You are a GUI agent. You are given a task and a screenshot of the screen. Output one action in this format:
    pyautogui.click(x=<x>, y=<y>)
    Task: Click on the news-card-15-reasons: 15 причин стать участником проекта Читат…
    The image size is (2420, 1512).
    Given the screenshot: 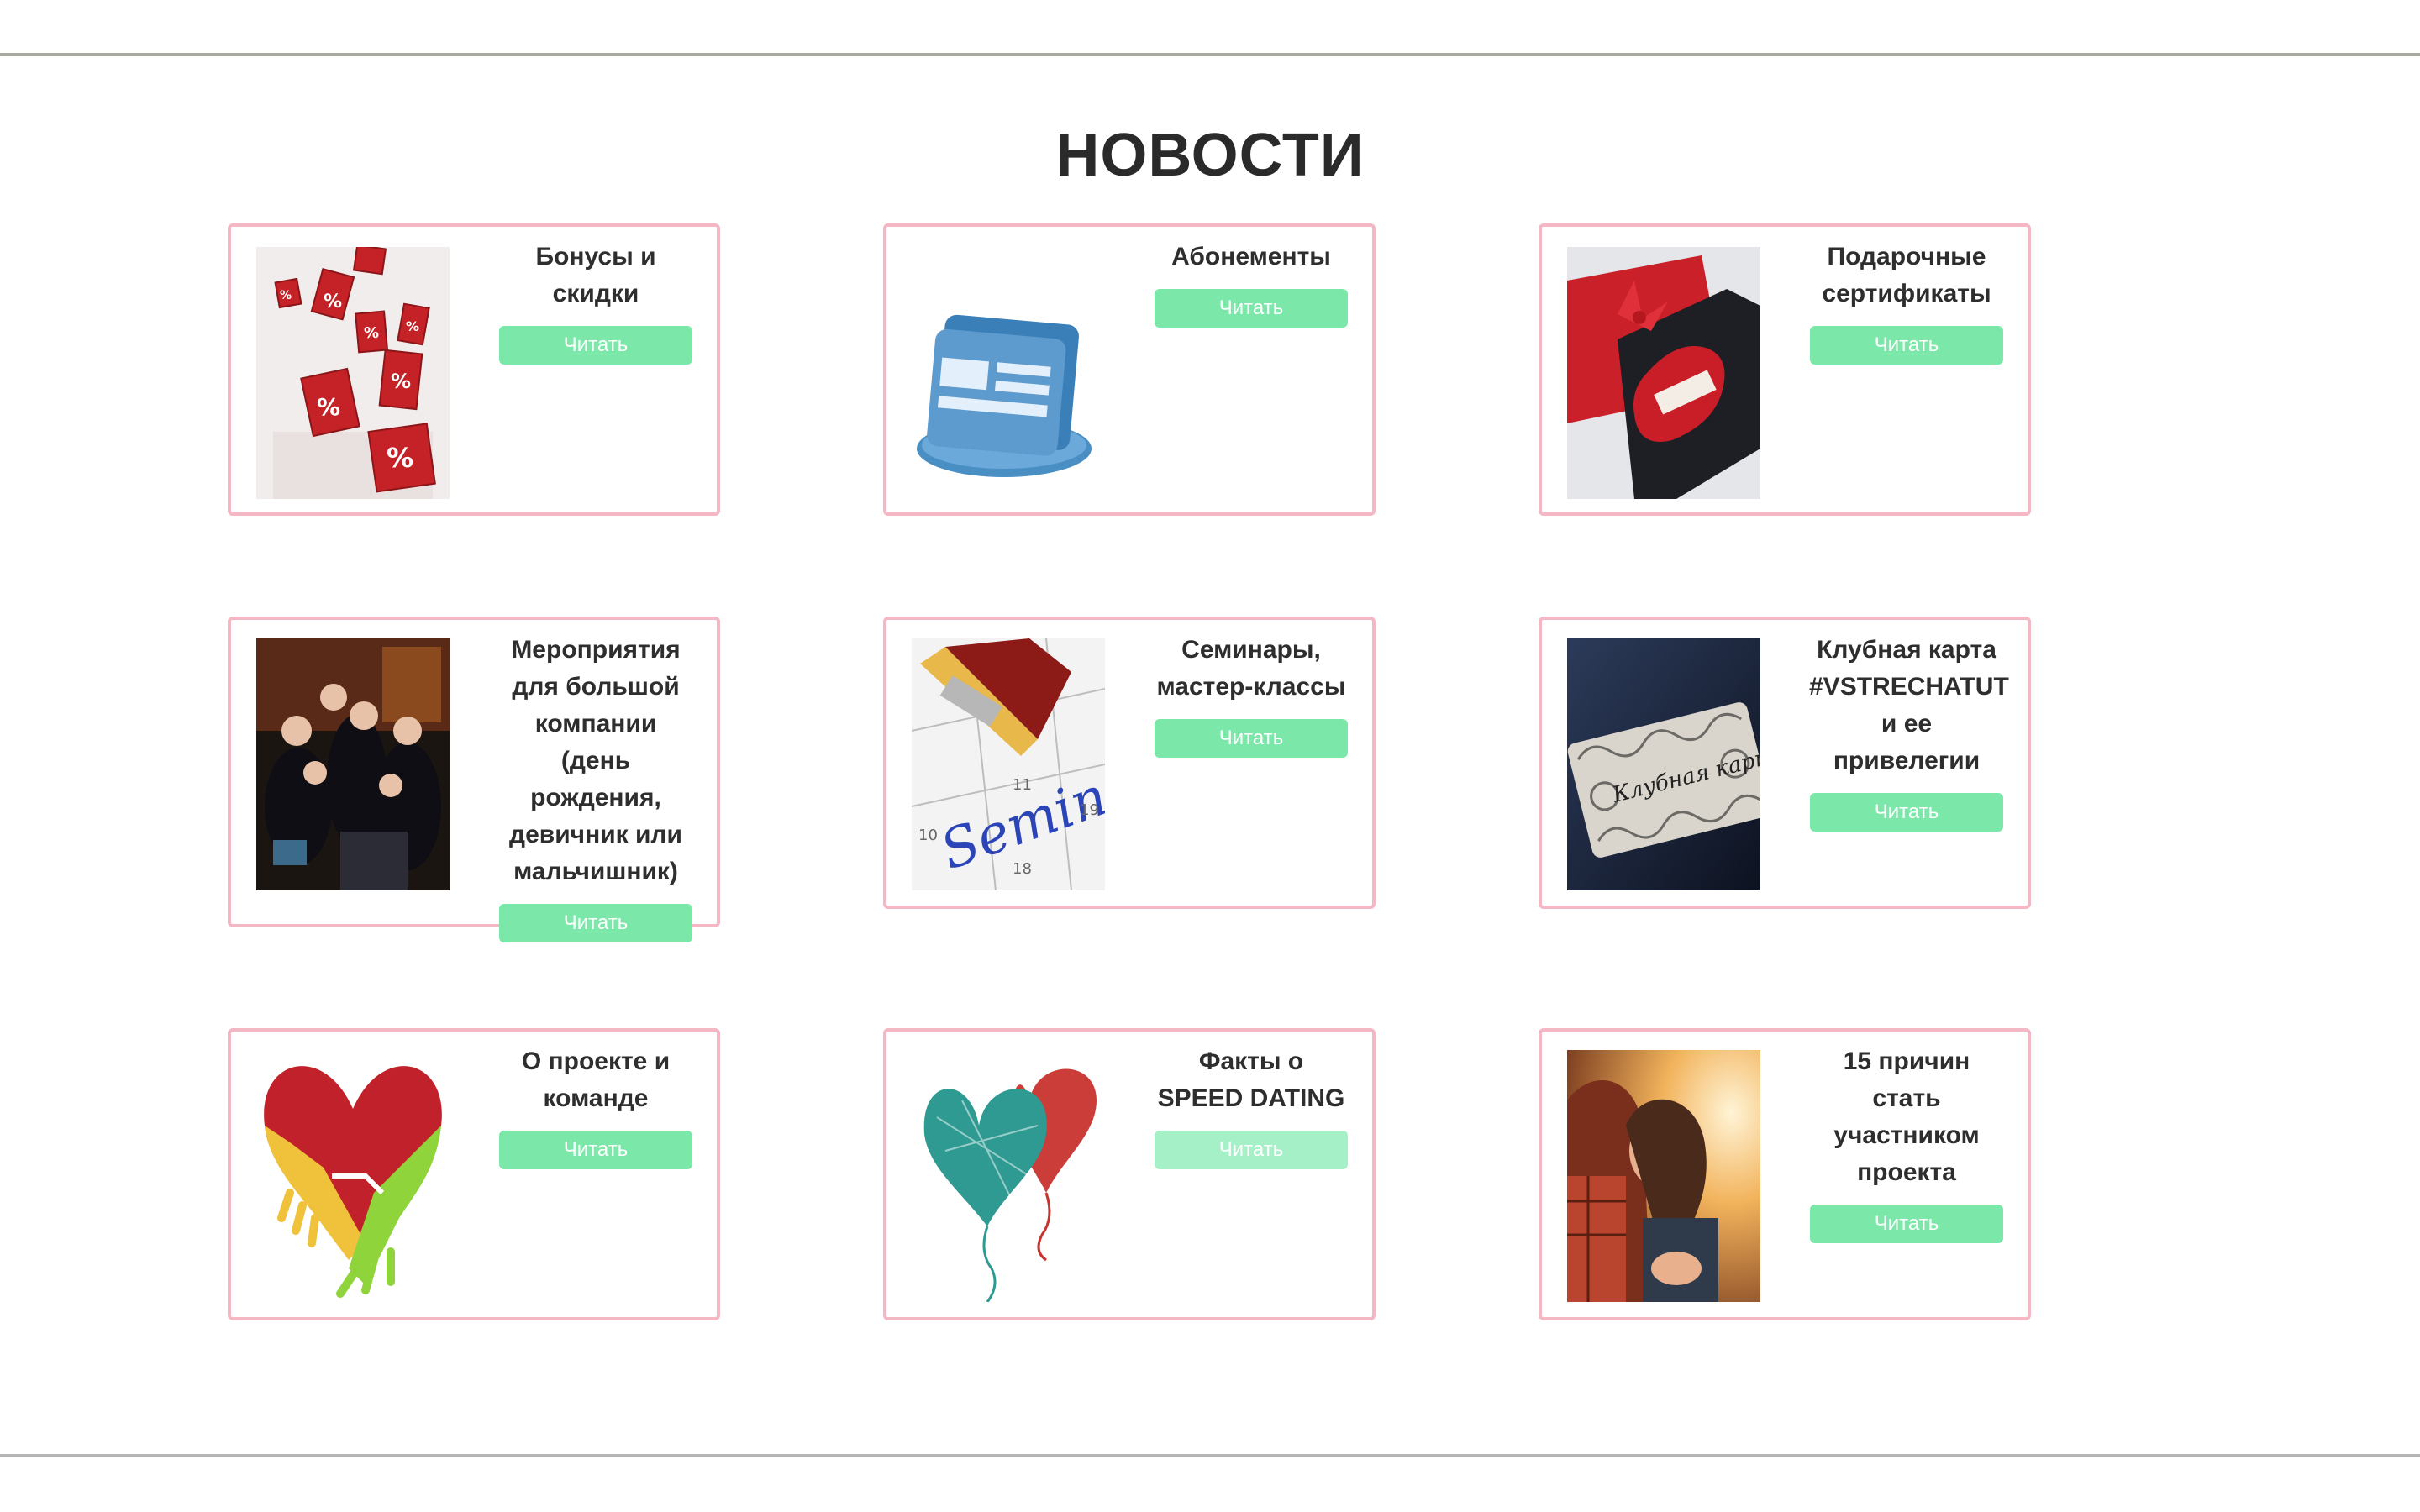 What is the action you would take?
    pyautogui.click(x=1785, y=1174)
    